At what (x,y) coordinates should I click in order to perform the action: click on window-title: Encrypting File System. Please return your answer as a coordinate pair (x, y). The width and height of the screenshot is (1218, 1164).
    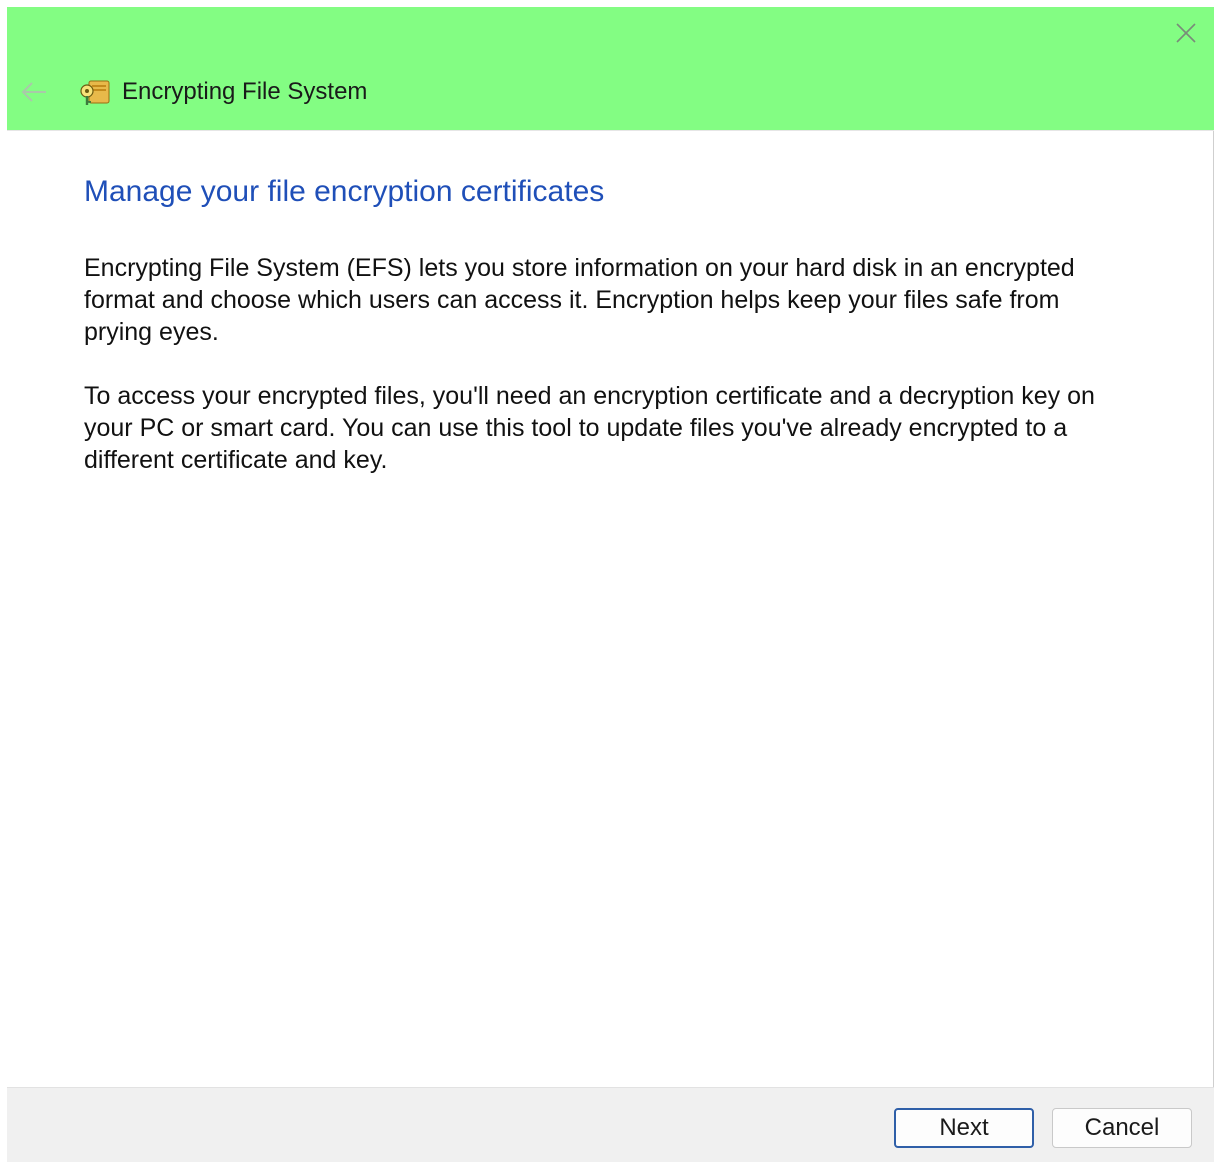
    Looking at the image, I should click on (245, 91).